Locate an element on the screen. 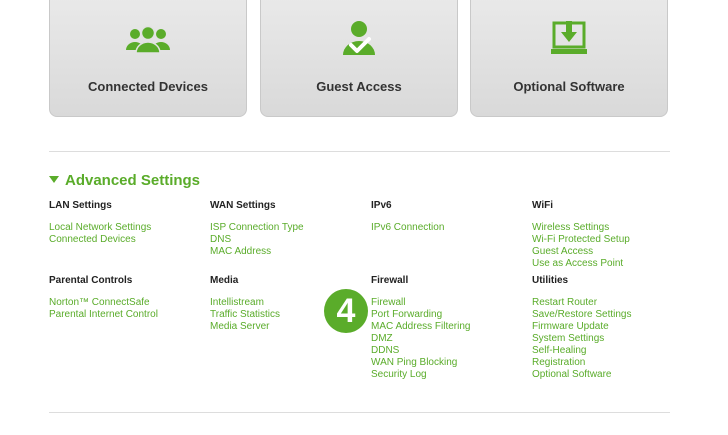 This screenshot has width=728, height=435. link-restart-router: Restart Router is located at coordinates (582, 303).